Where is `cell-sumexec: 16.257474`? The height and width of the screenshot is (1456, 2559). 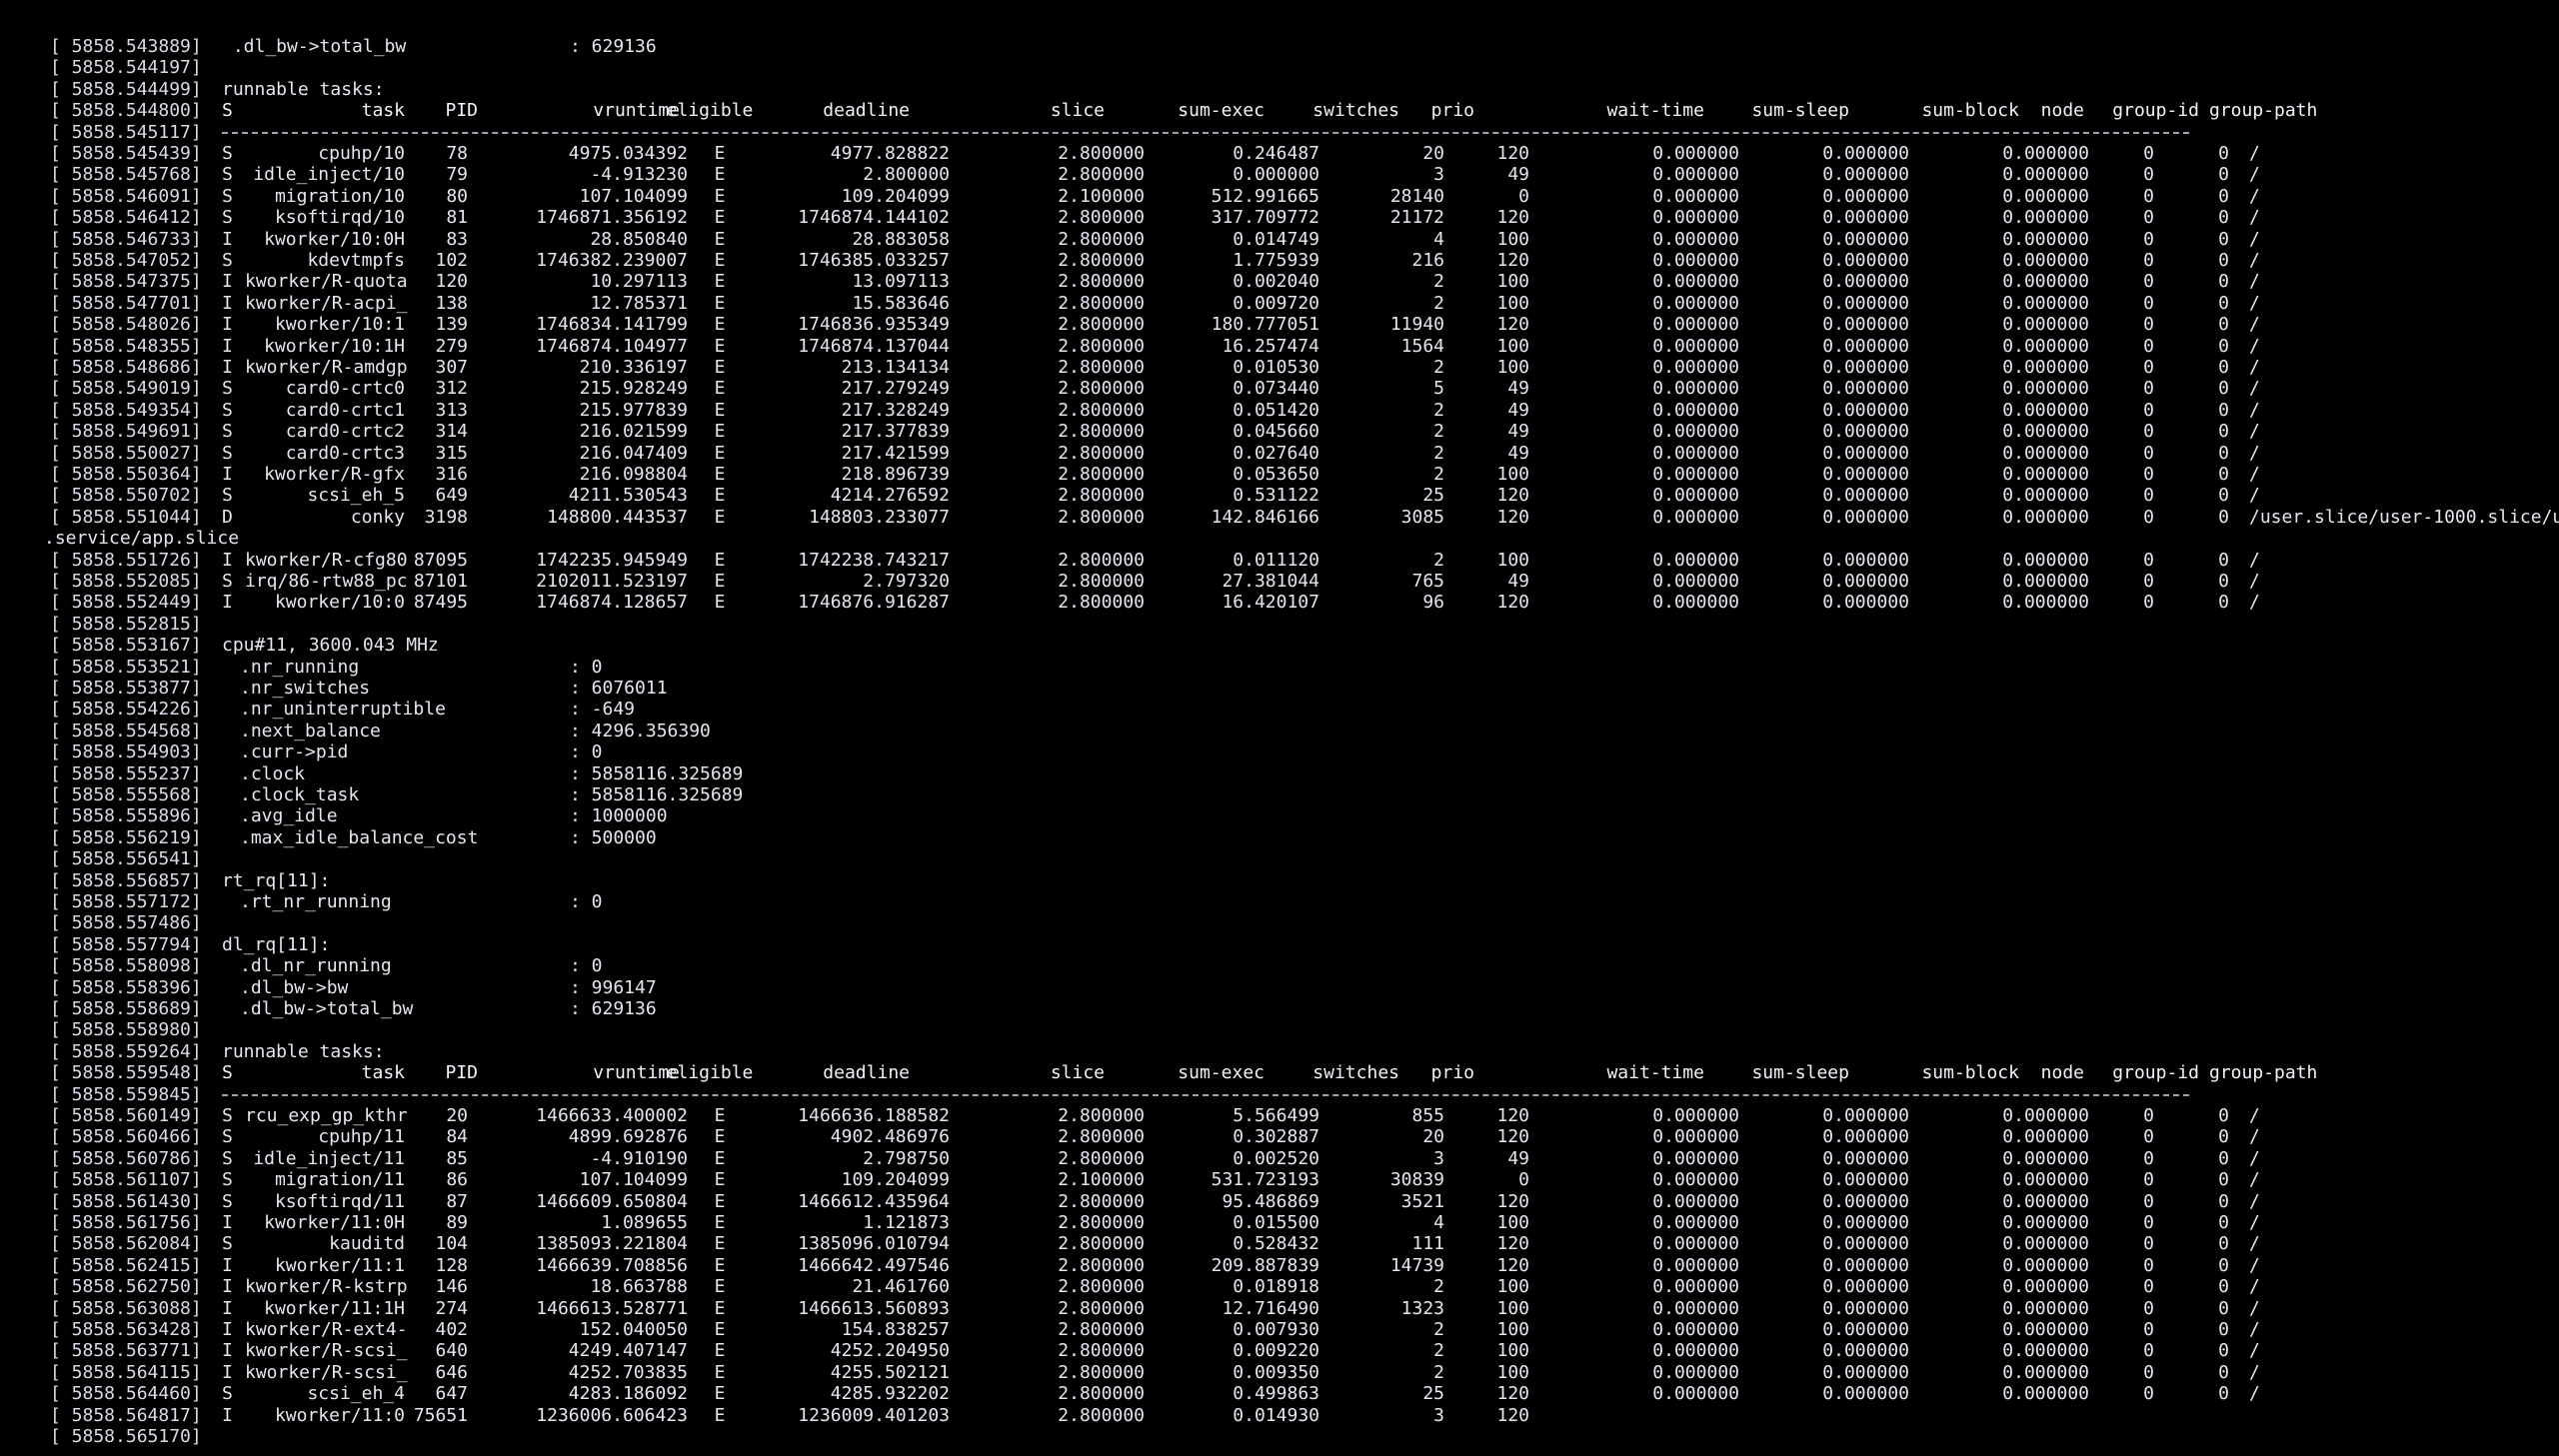 cell-sumexec: 16.257474 is located at coordinates (1270, 346).